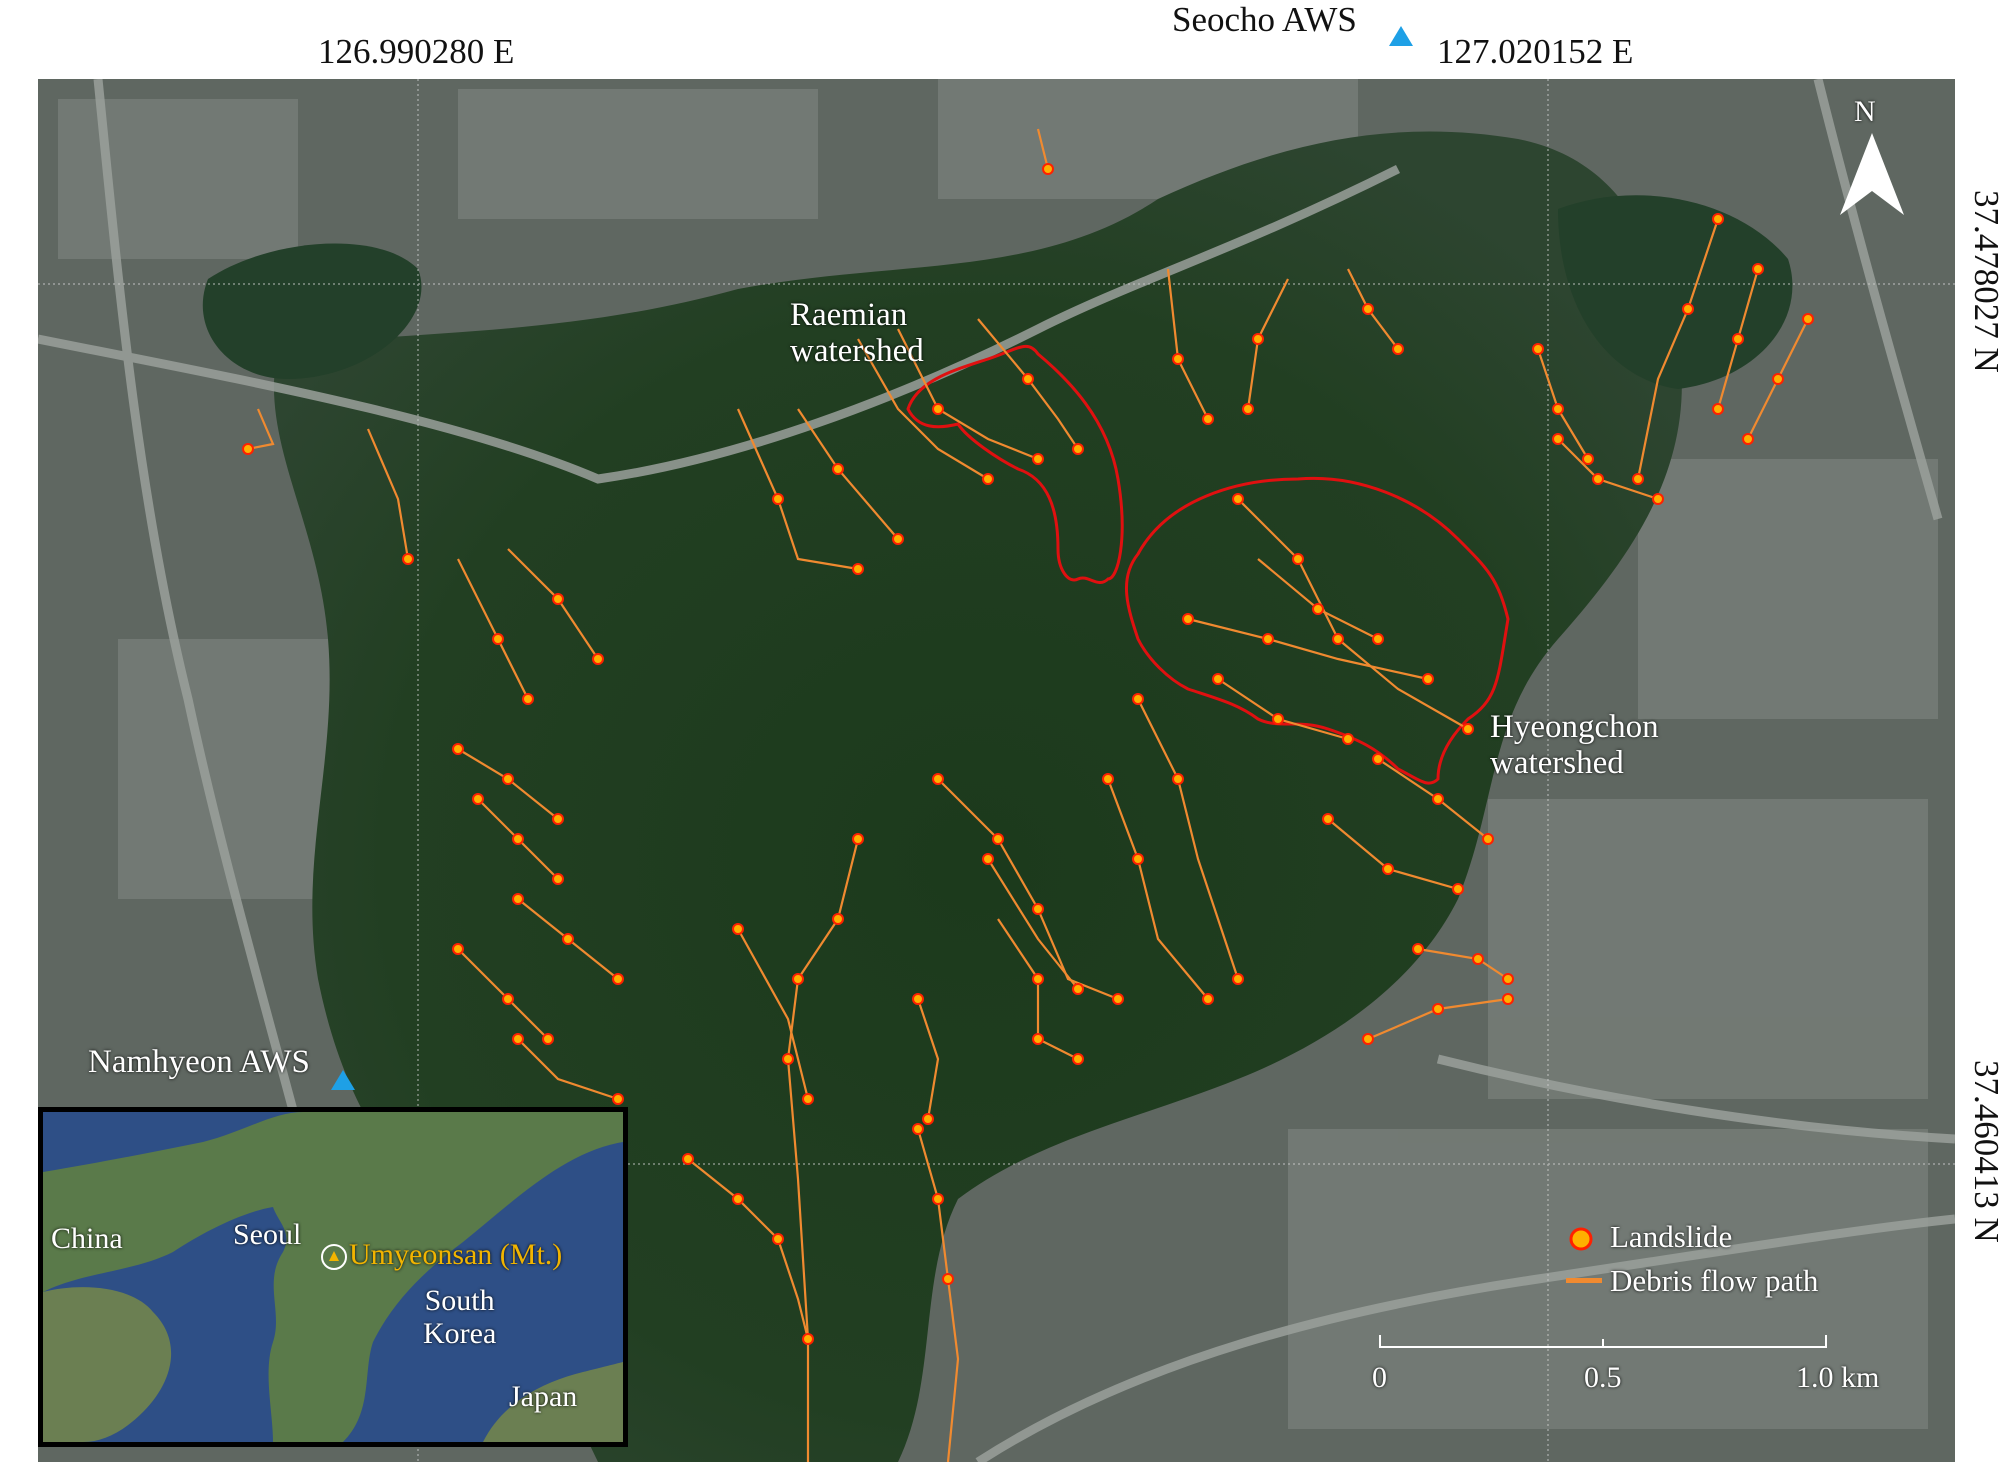 The height and width of the screenshot is (1462, 2008). I want to click on scale-zero: 0, so click(1379, 1377).